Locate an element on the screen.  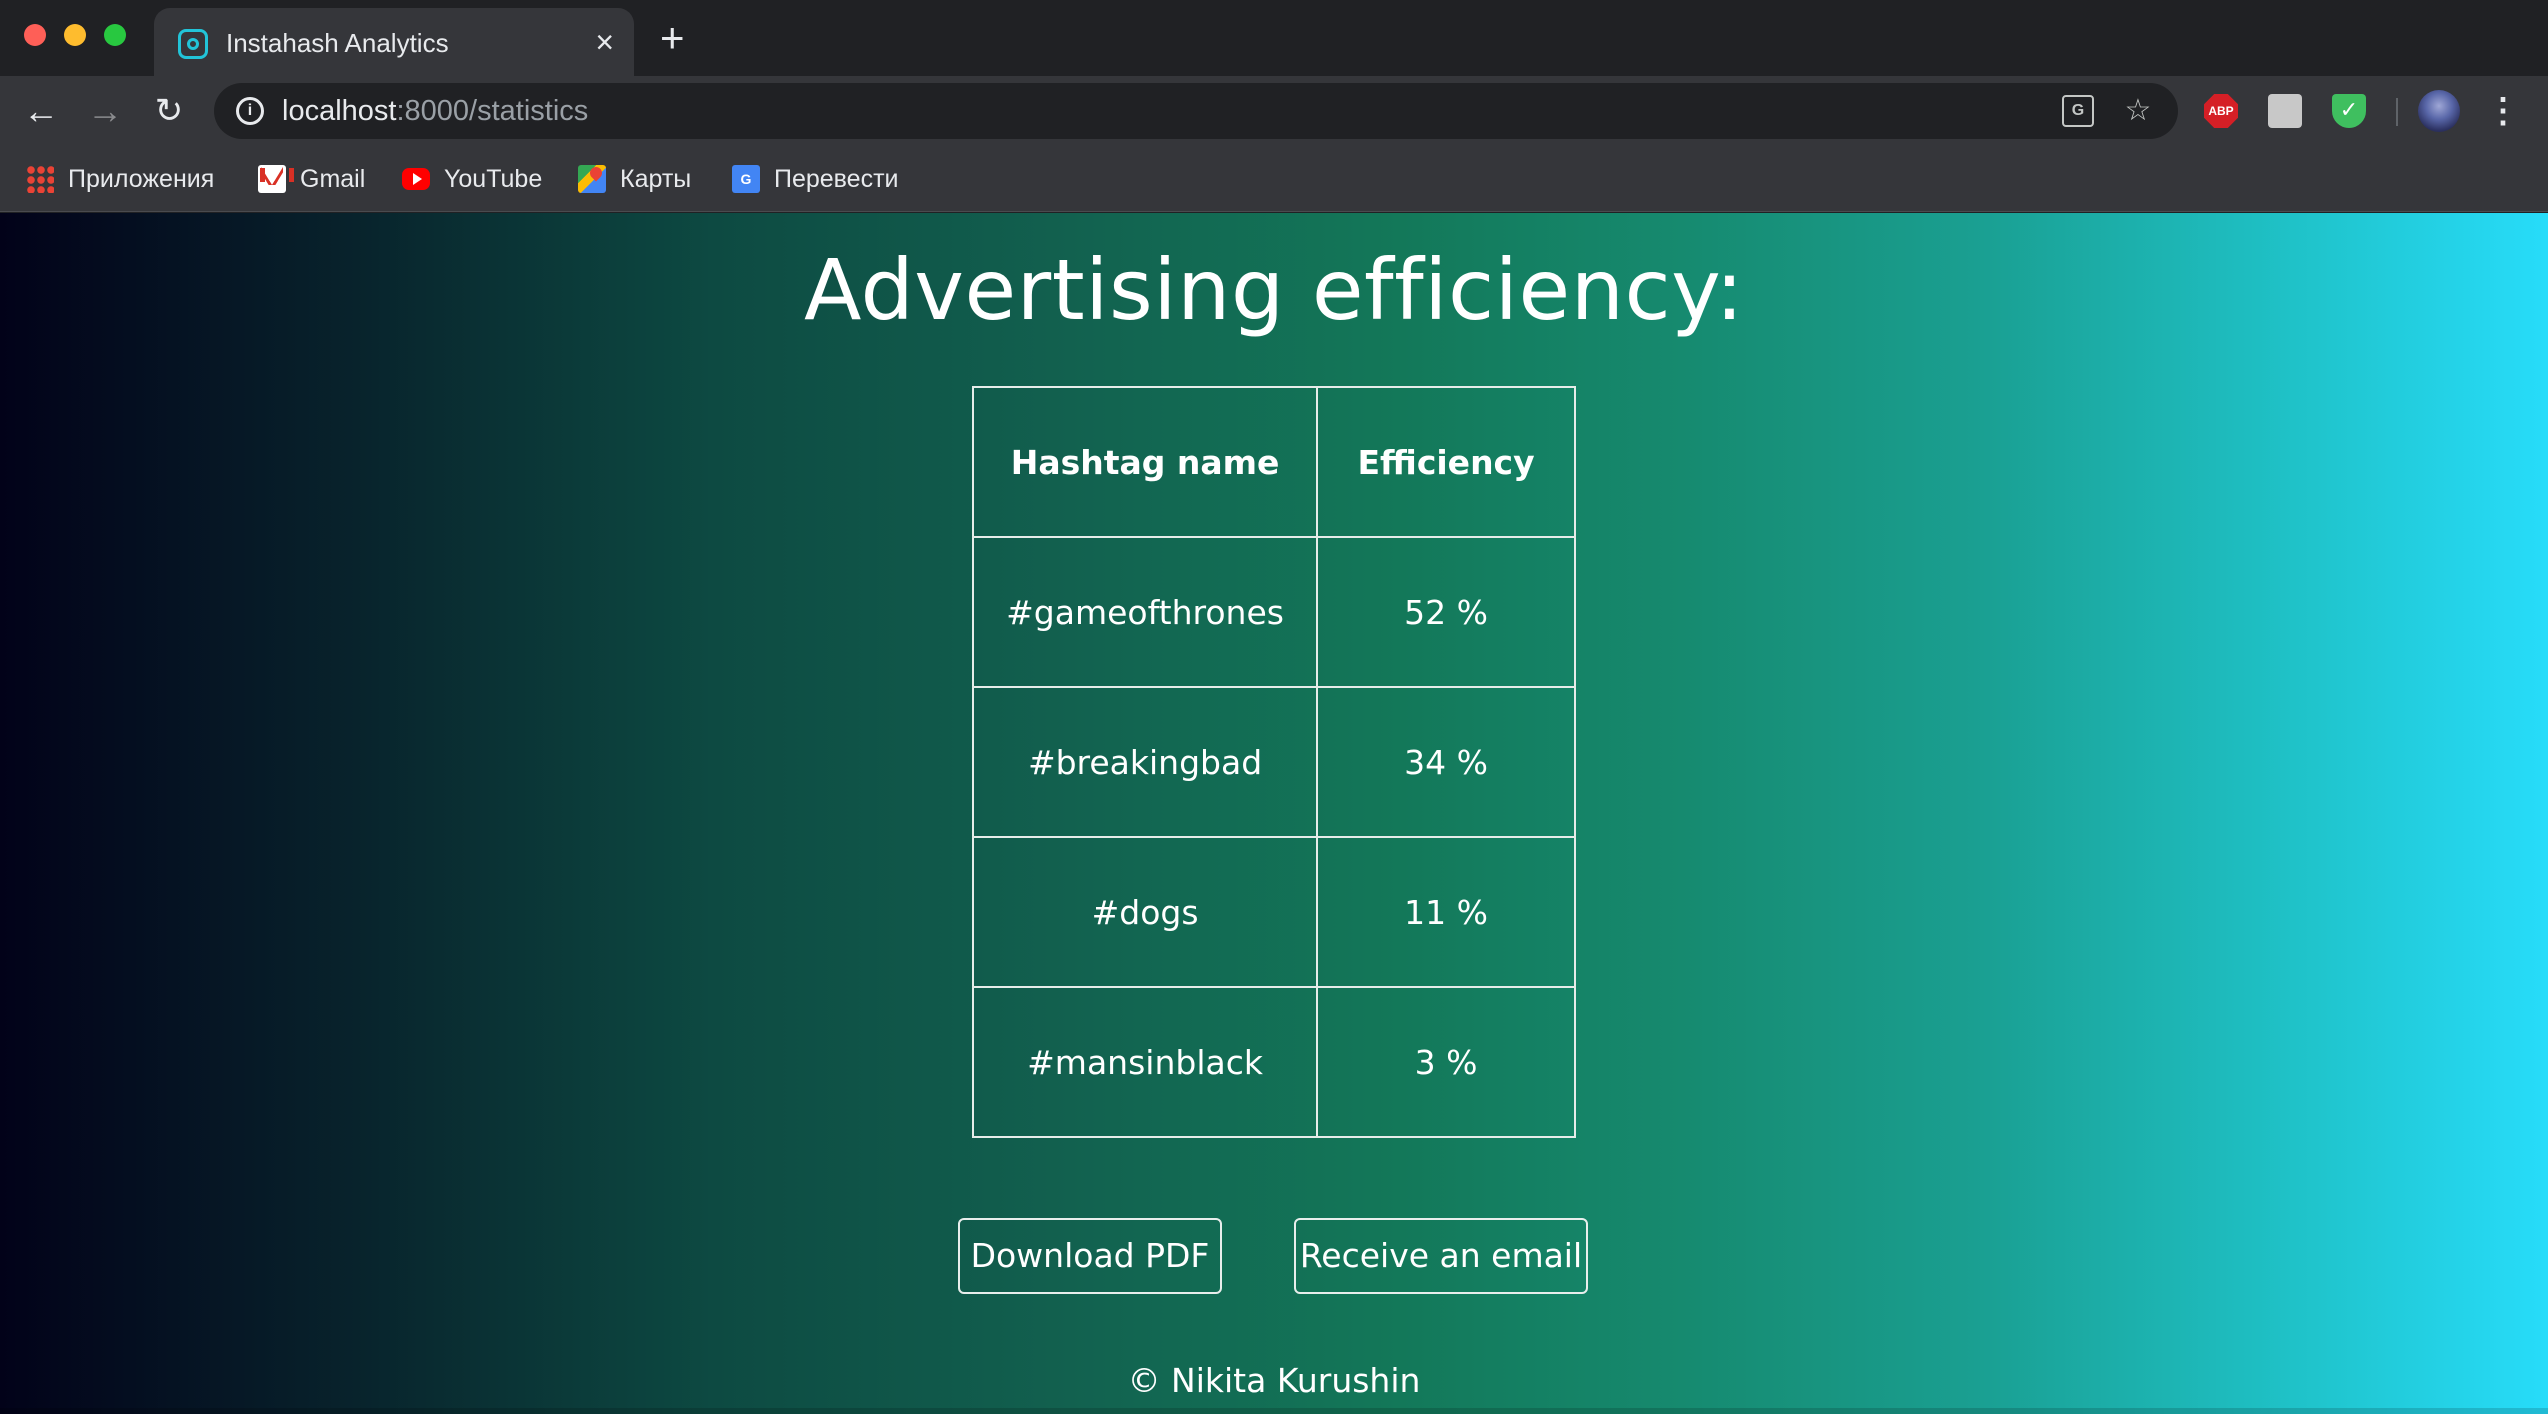
bookmark-gmail: Gmail is located at coordinates (311, 179).